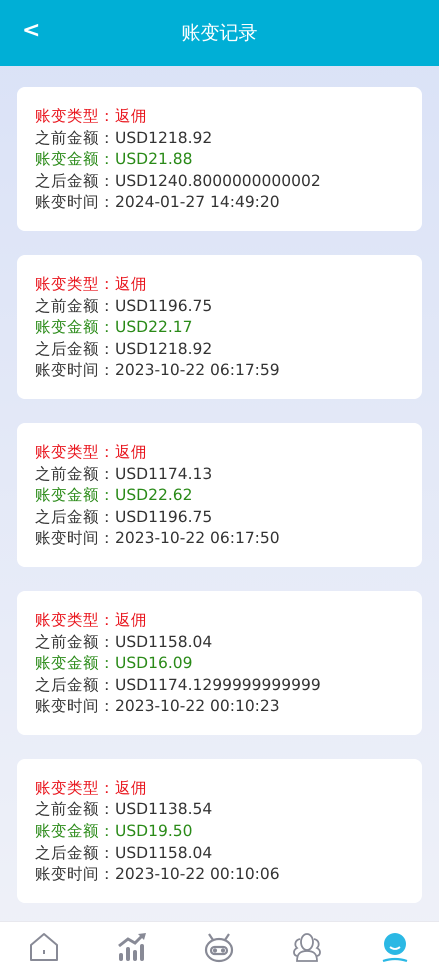  I want to click on field-value: USD16.09, so click(153, 663).